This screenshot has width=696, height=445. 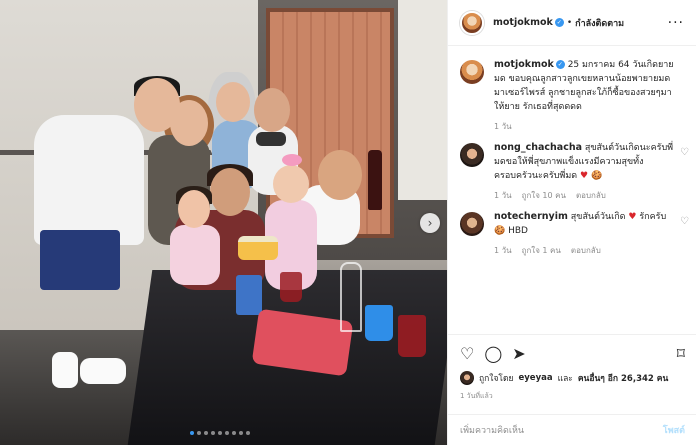 I want to click on action-icons: ♡ ◯ ➤ ⌑, so click(x=572, y=354).